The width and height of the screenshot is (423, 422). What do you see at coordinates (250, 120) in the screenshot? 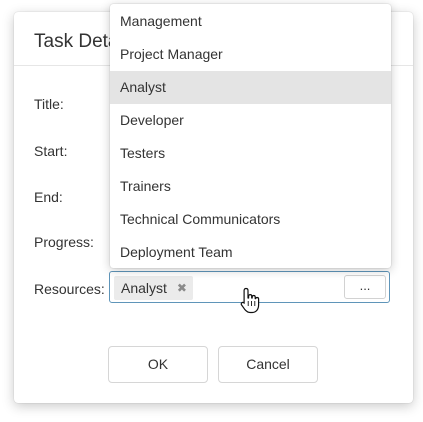
I see `dropdown-item-developer: Developer` at bounding box center [250, 120].